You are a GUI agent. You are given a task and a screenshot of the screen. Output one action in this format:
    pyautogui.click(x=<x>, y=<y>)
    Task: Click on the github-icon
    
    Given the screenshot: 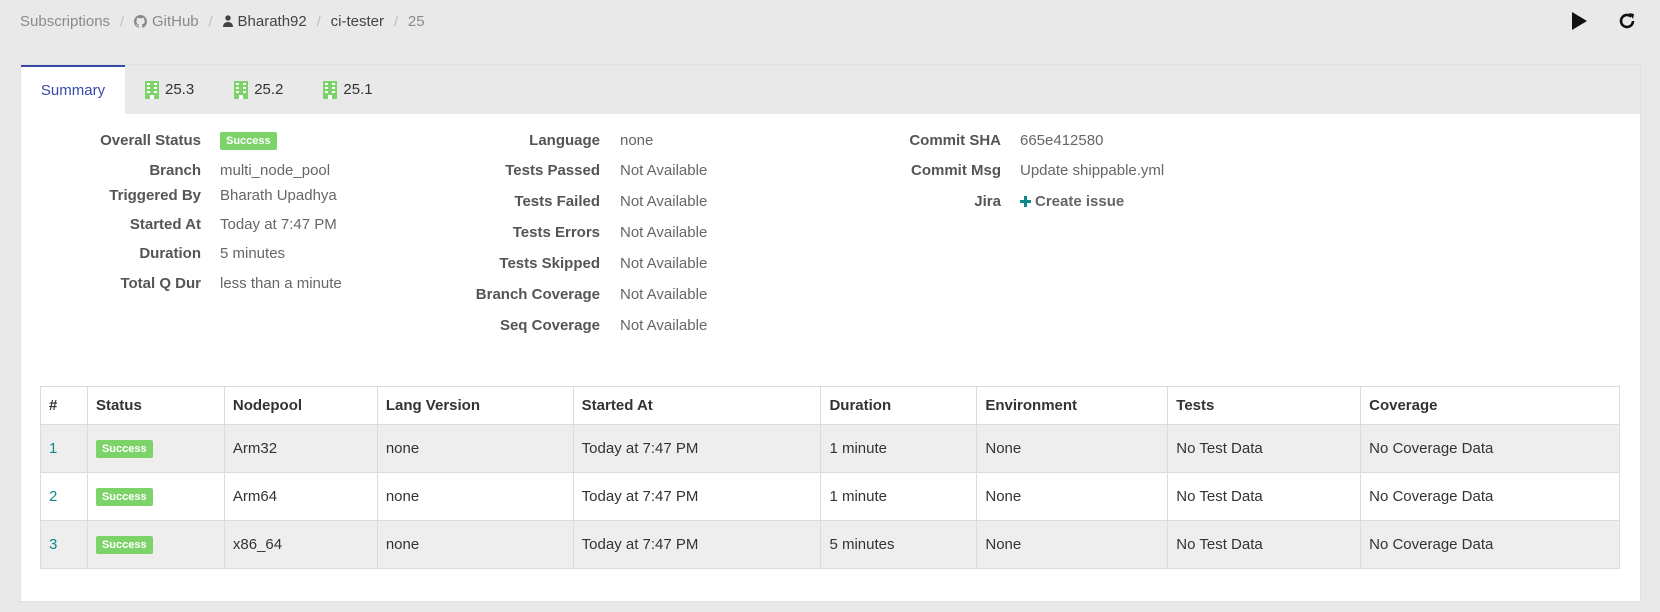 What is the action you would take?
    pyautogui.click(x=140, y=21)
    